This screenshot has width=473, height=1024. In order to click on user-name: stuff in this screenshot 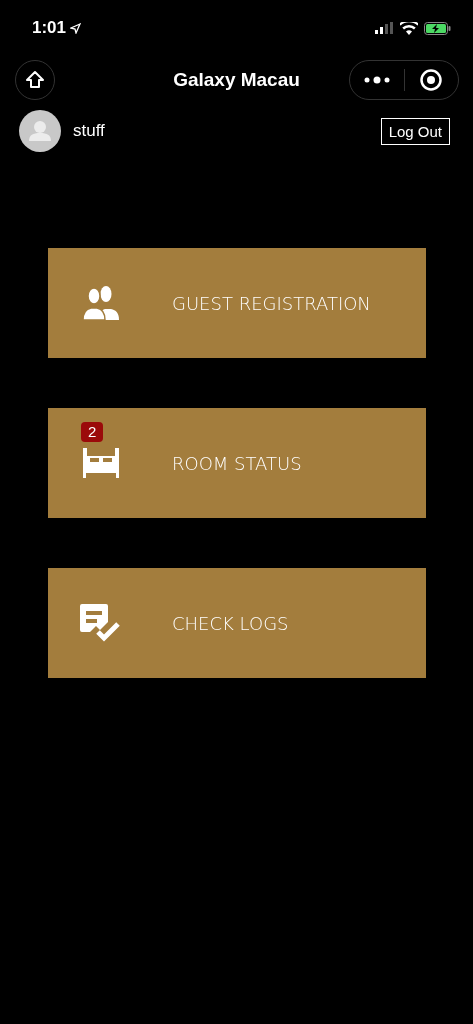, I will do `click(89, 131)`.